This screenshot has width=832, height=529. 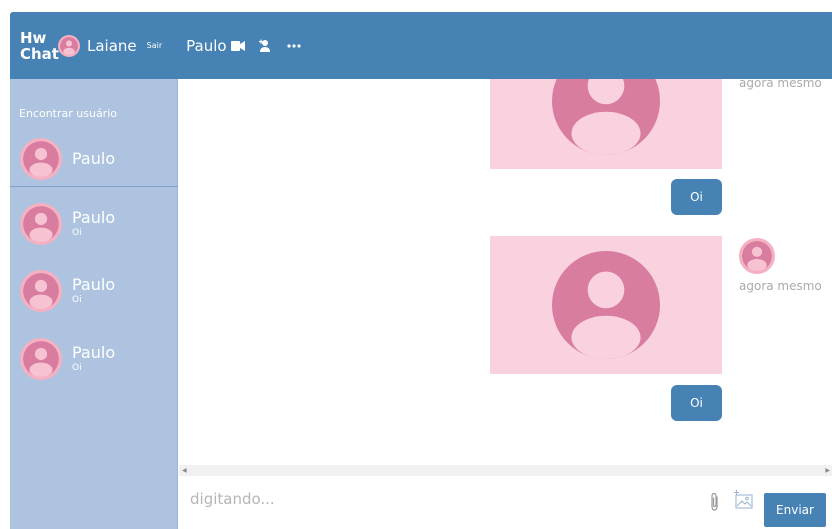 I want to click on sender-avatar, so click(x=757, y=256).